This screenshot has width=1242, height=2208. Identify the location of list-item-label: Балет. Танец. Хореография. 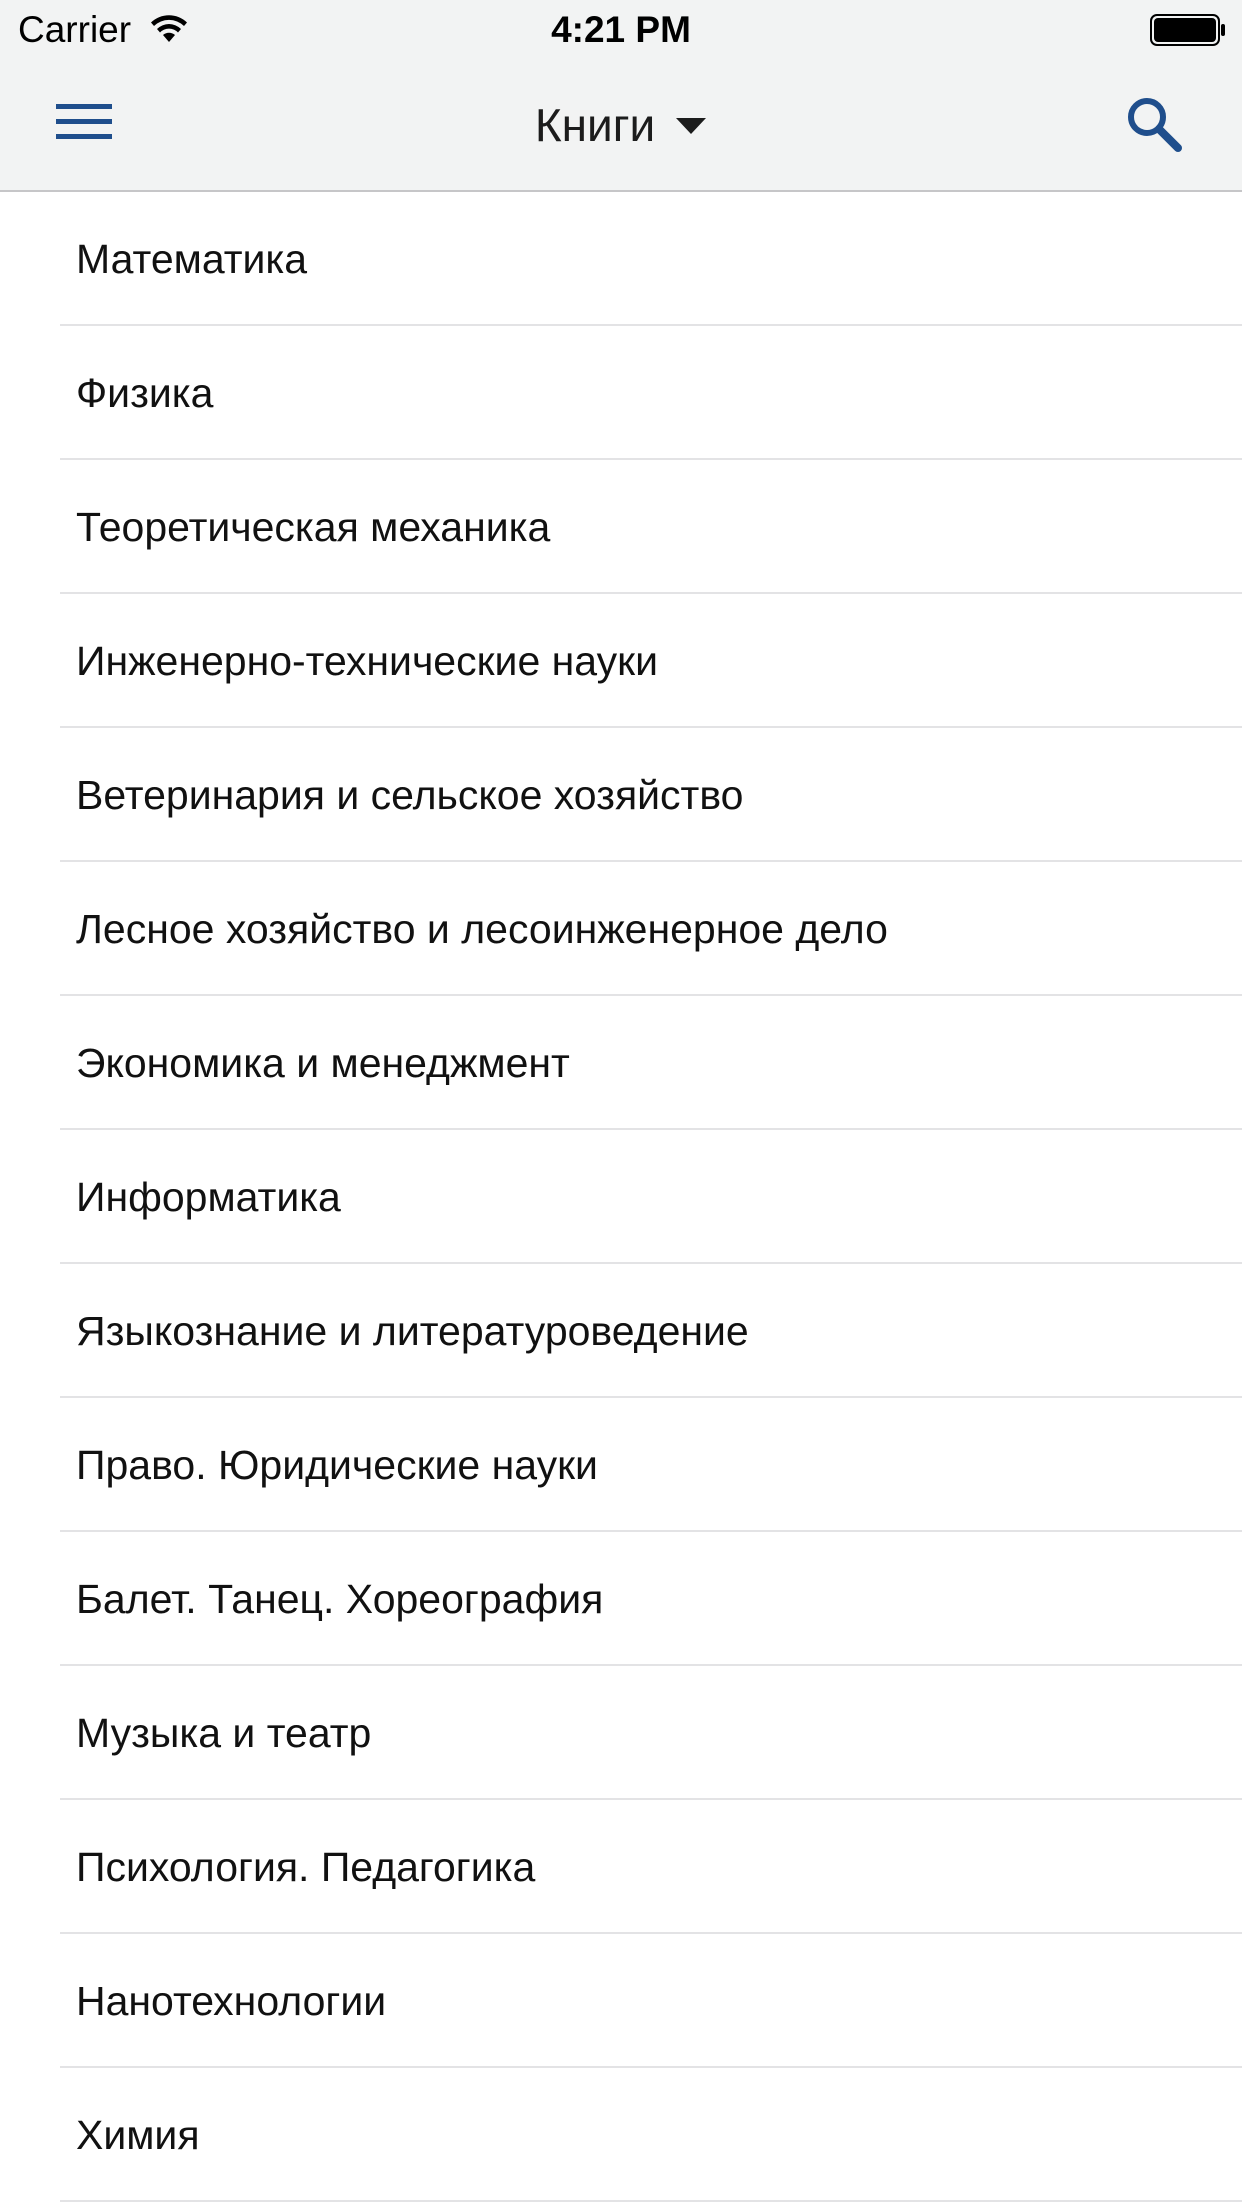
(340, 1599).